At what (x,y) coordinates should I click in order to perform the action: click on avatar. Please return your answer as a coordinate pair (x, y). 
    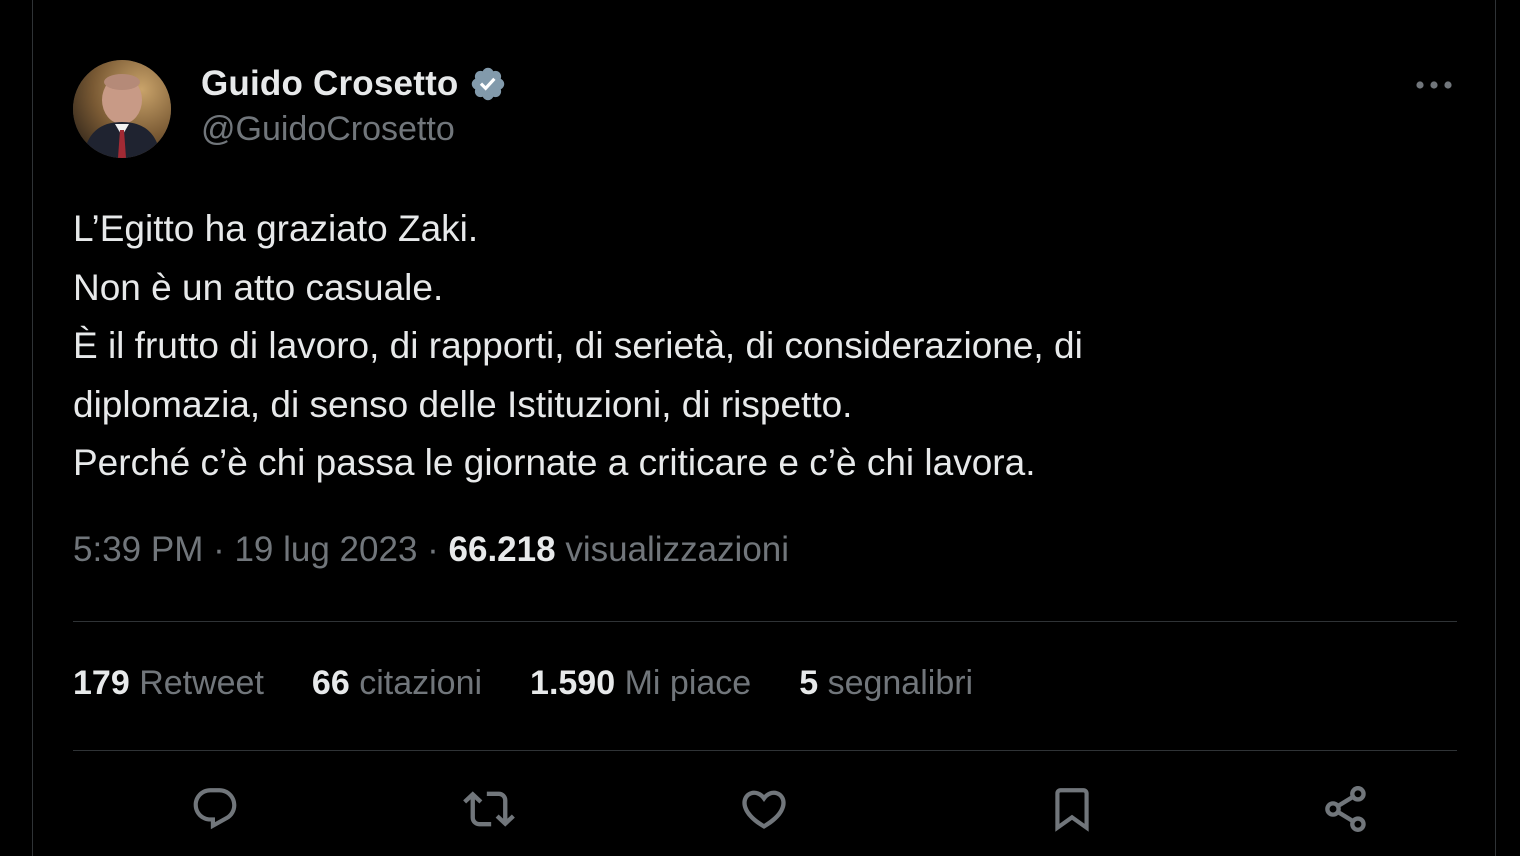
    Looking at the image, I should click on (122, 109).